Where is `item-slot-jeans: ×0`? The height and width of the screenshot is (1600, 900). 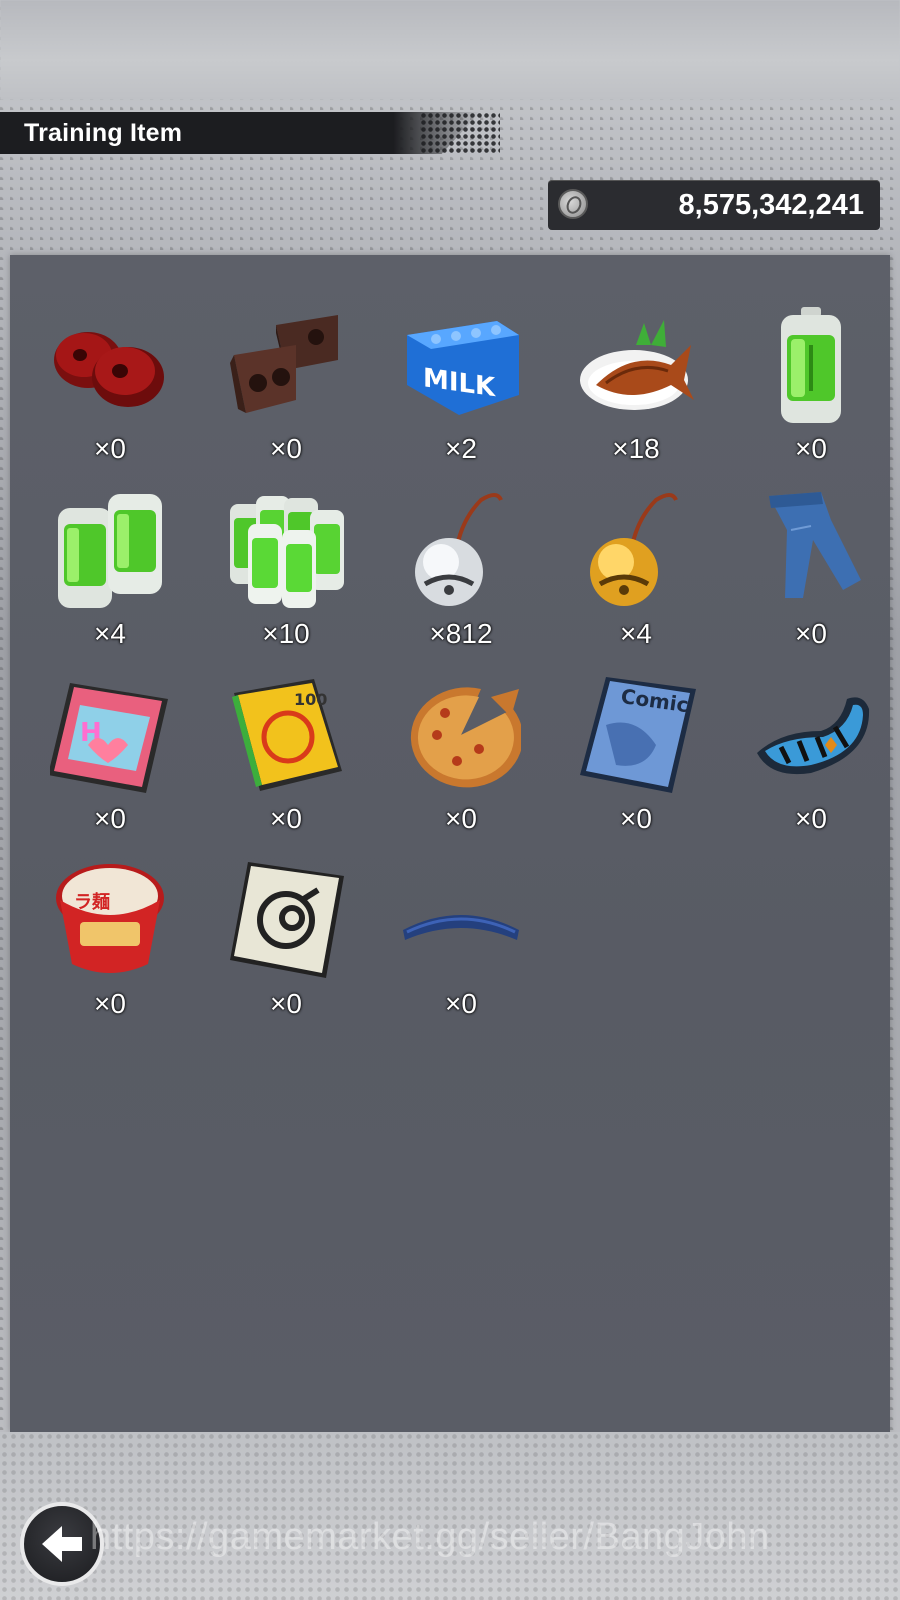
item-slot-jeans: ×0 is located at coordinates (811, 544).